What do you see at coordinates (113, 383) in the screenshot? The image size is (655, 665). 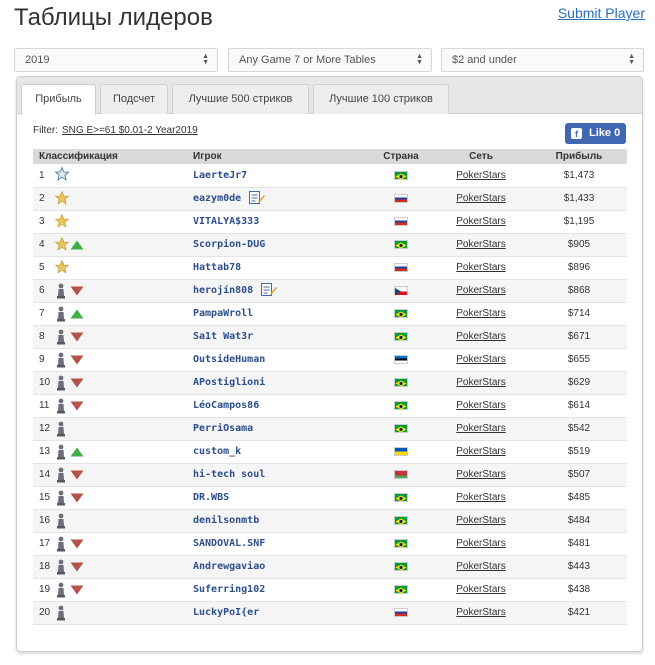 I see `rank-cell: 10` at bounding box center [113, 383].